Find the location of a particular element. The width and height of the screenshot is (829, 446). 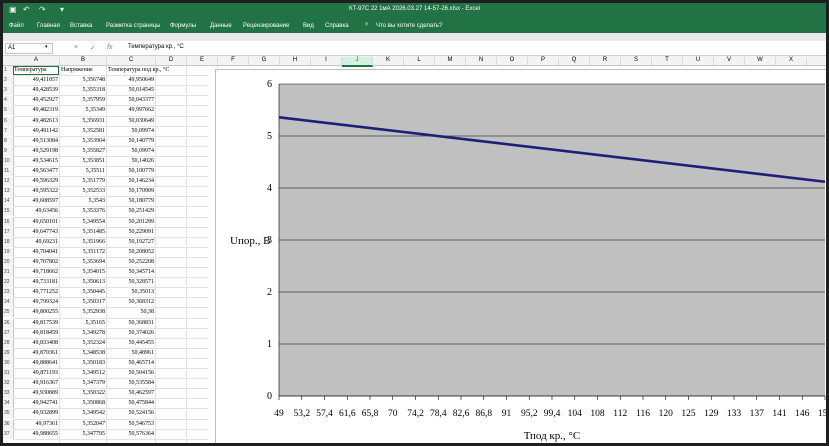

table-cell: 50,229091 is located at coordinates (131, 232).